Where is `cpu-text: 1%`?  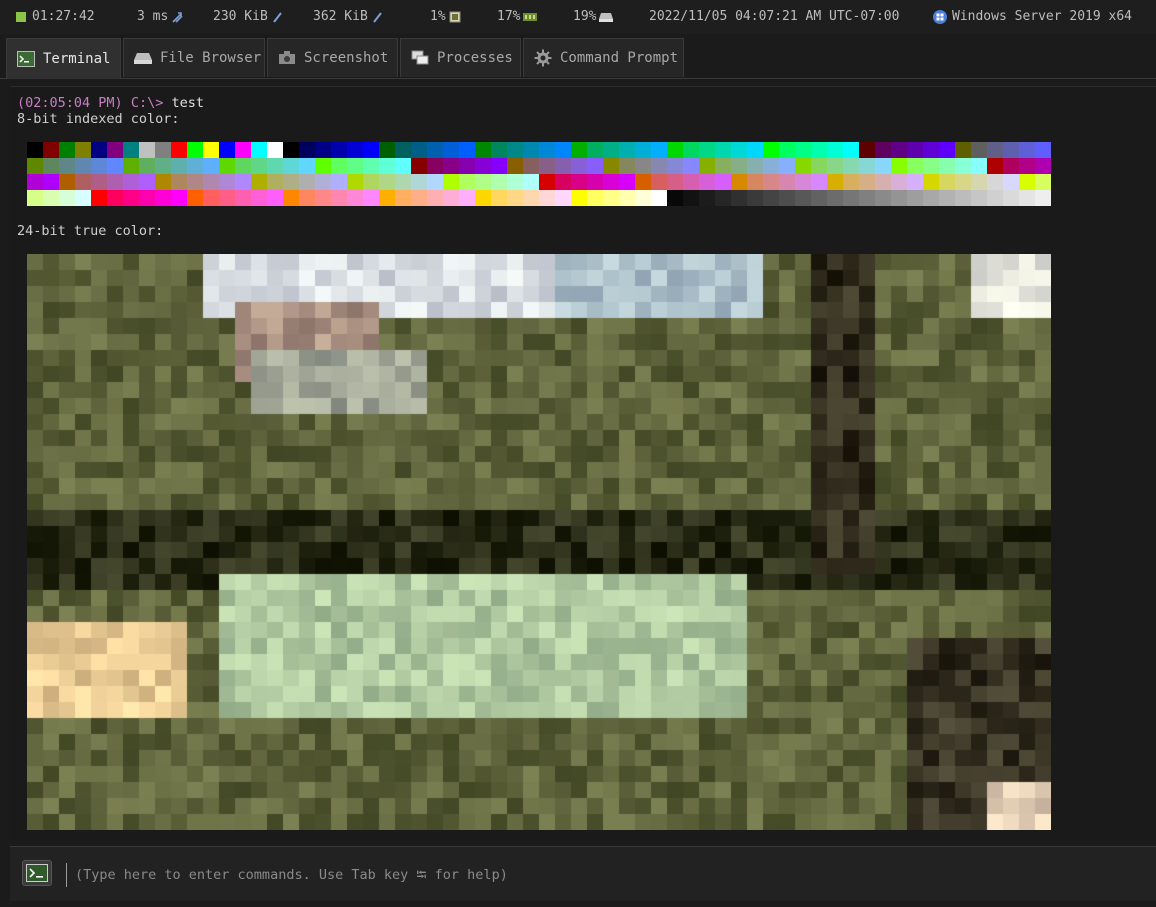
cpu-text: 1% is located at coordinates (438, 16).